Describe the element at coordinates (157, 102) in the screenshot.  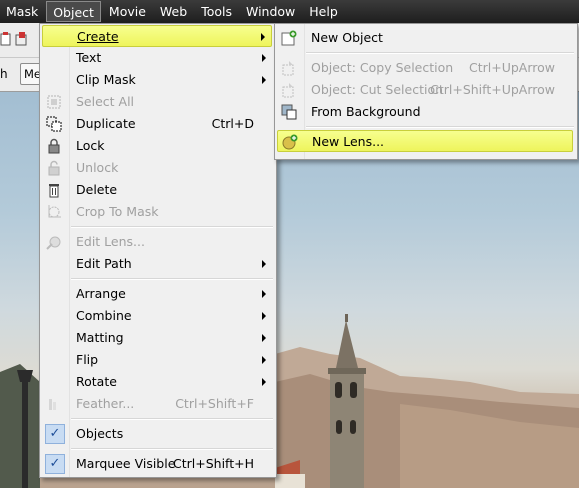
I see `menu-item-select-all: Select All` at that location.